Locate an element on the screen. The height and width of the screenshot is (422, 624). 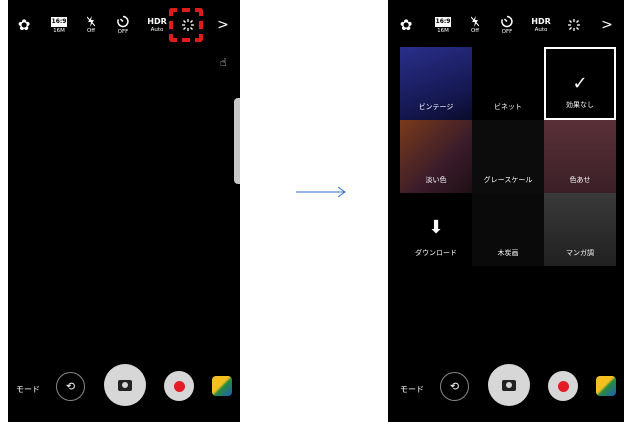
check-icon: ✓ is located at coordinates (580, 83).